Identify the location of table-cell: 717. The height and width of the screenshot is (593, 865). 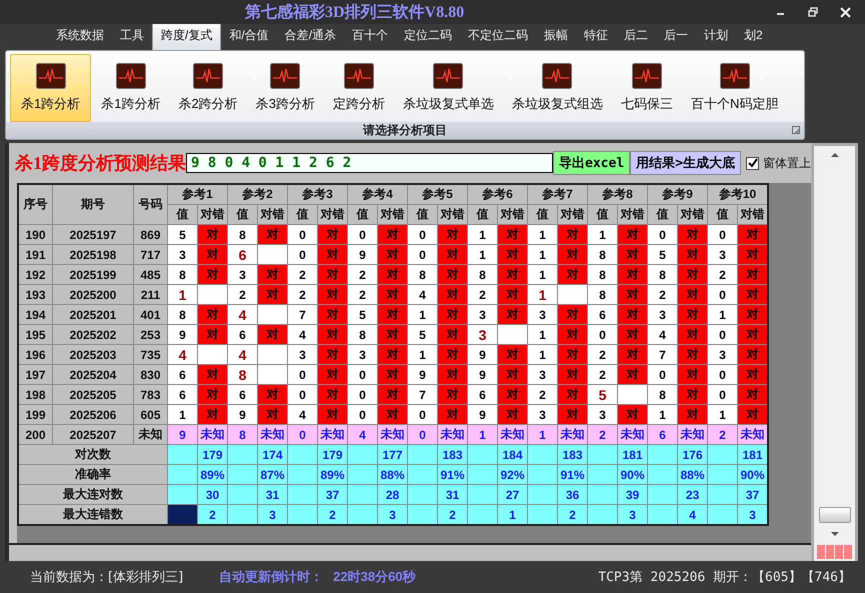
(151, 254).